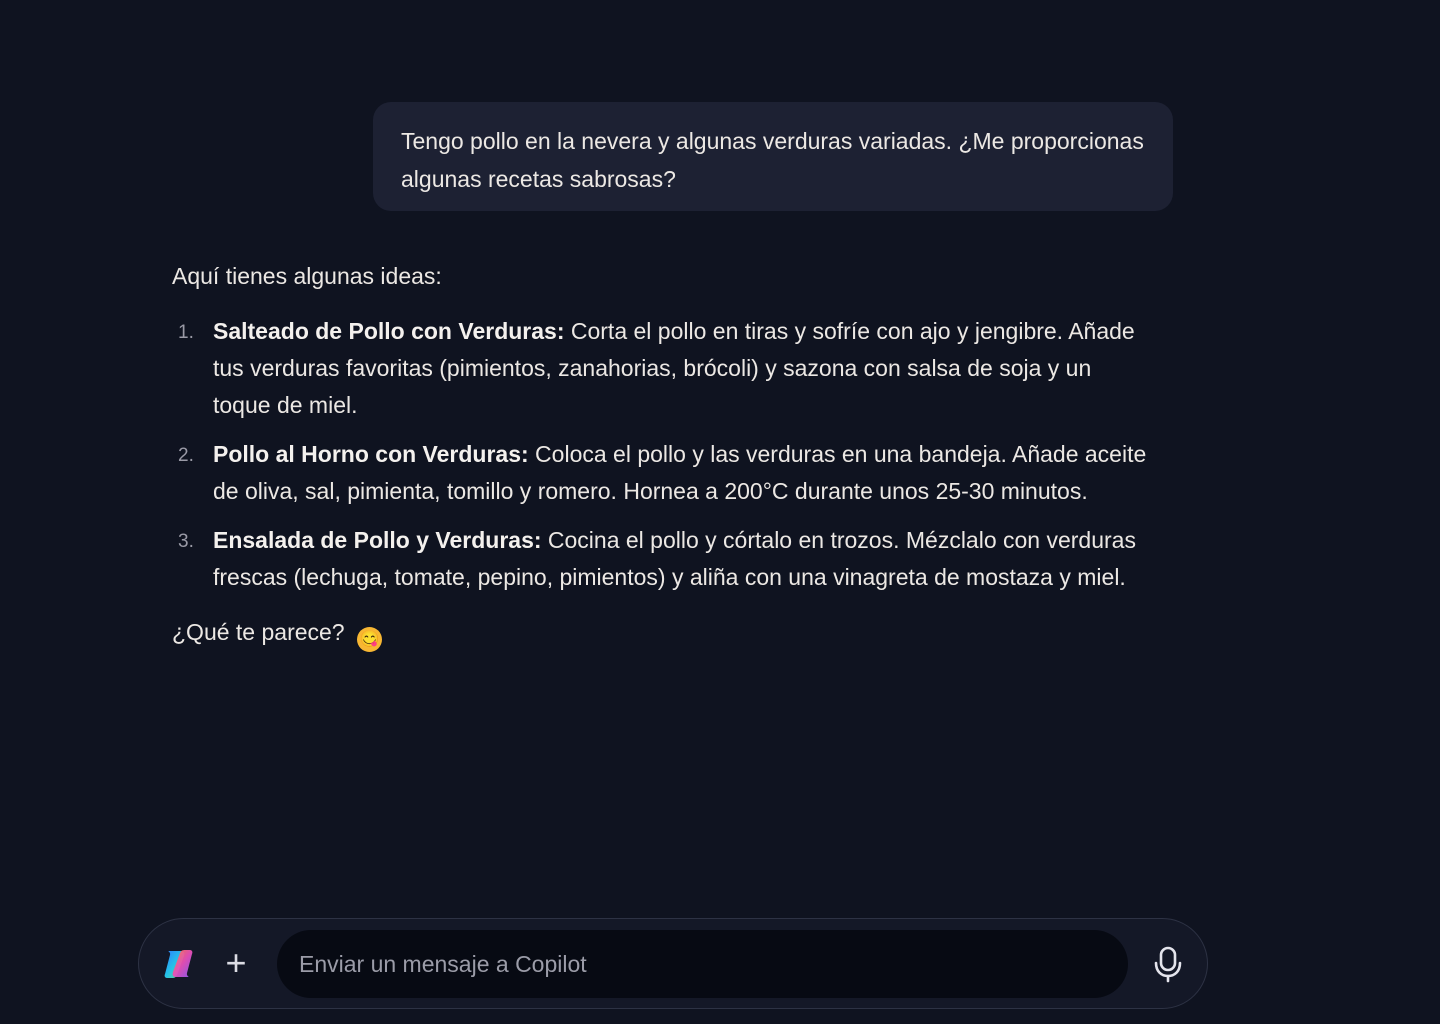 The image size is (1440, 1024). What do you see at coordinates (377, 540) in the screenshot?
I see `recipe-title: Ensalada de Pollo y Verduras:` at bounding box center [377, 540].